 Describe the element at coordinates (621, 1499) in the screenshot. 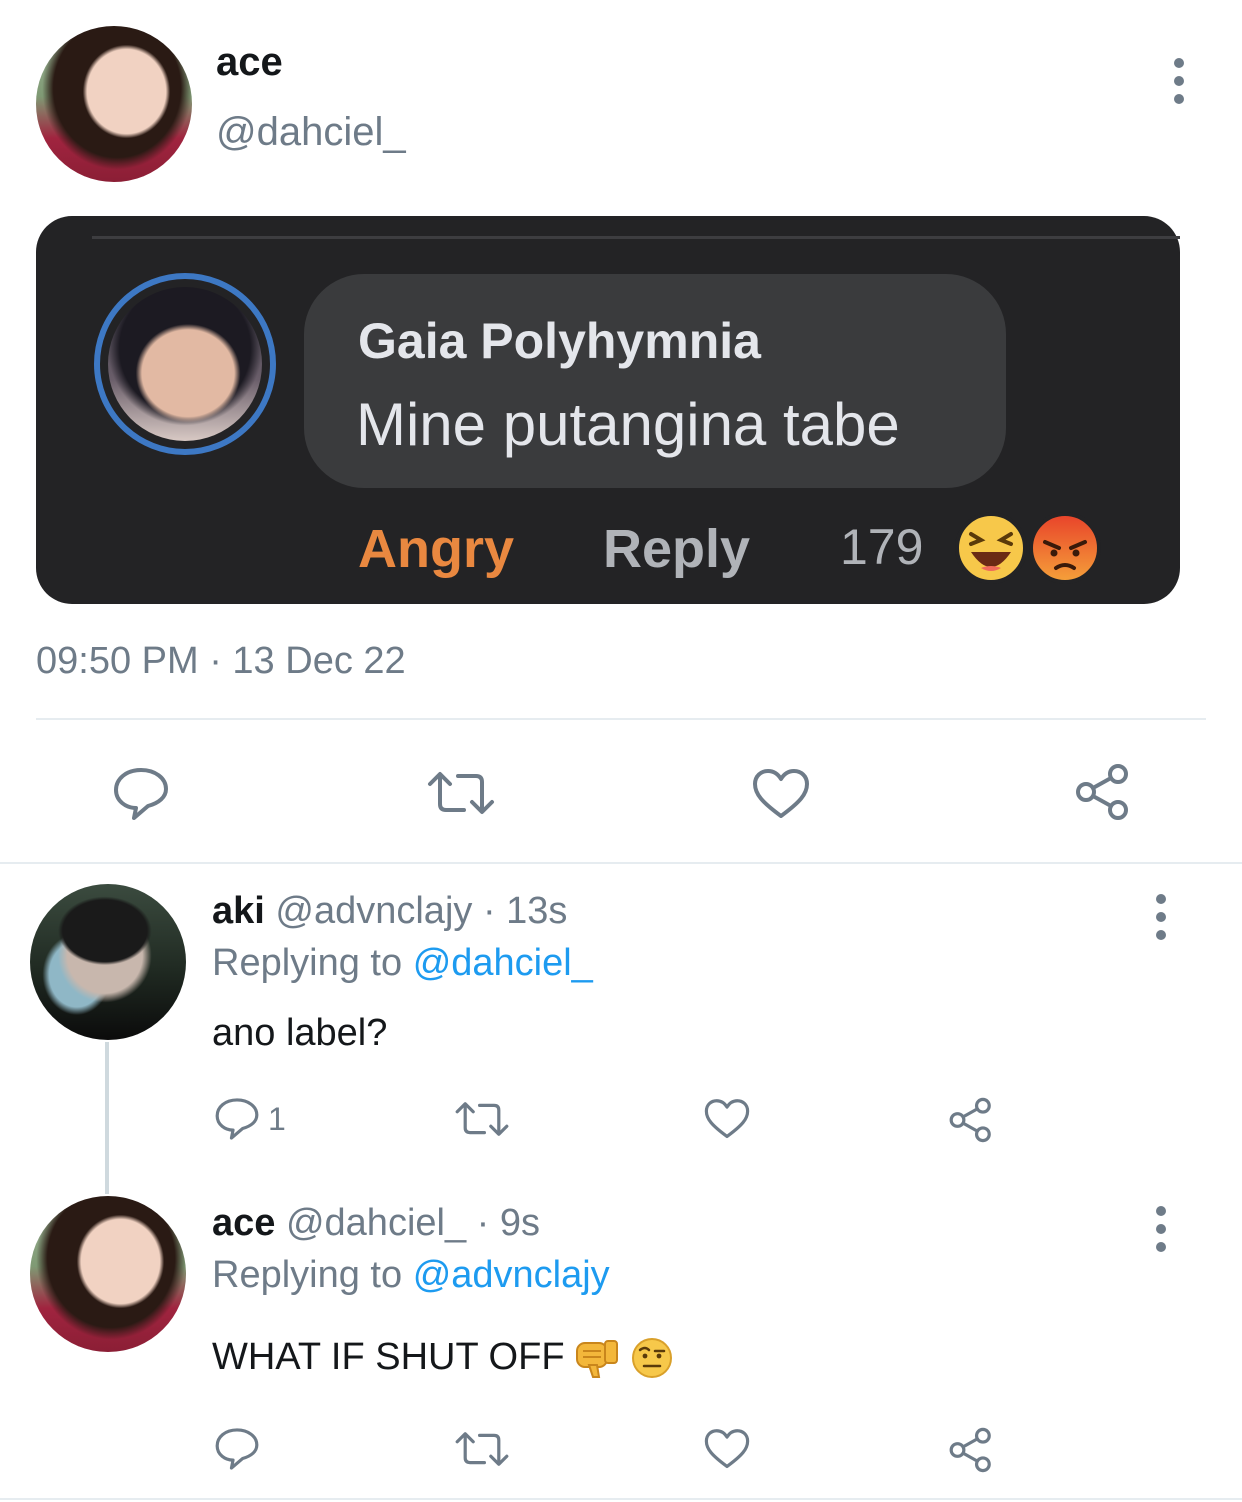

I see `bottom-divider` at that location.